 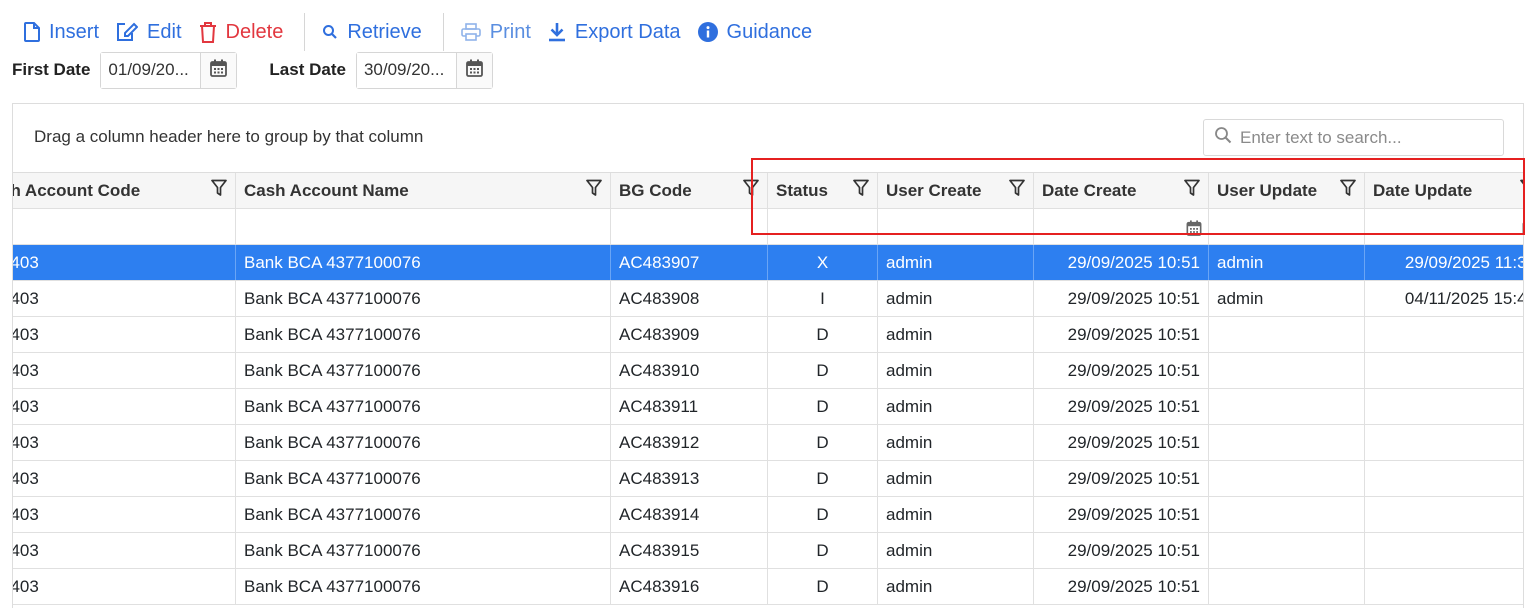 What do you see at coordinates (124, 226) in the screenshot?
I see `filter-cell-cash-account-code` at bounding box center [124, 226].